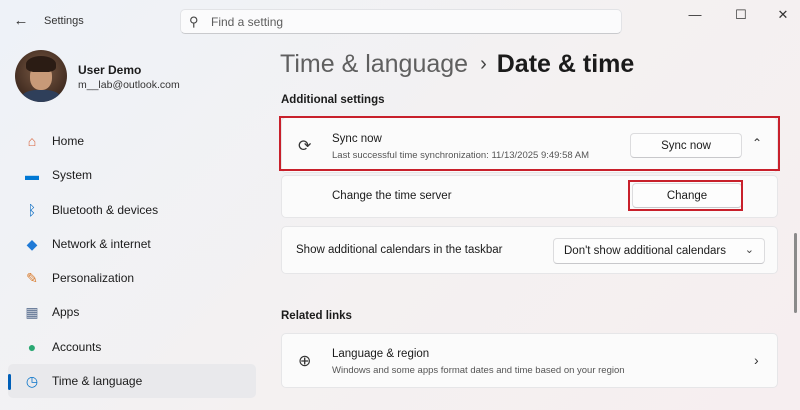  I want to click on calendars-dropdown-value: Don't show additional calendars, so click(645, 251).